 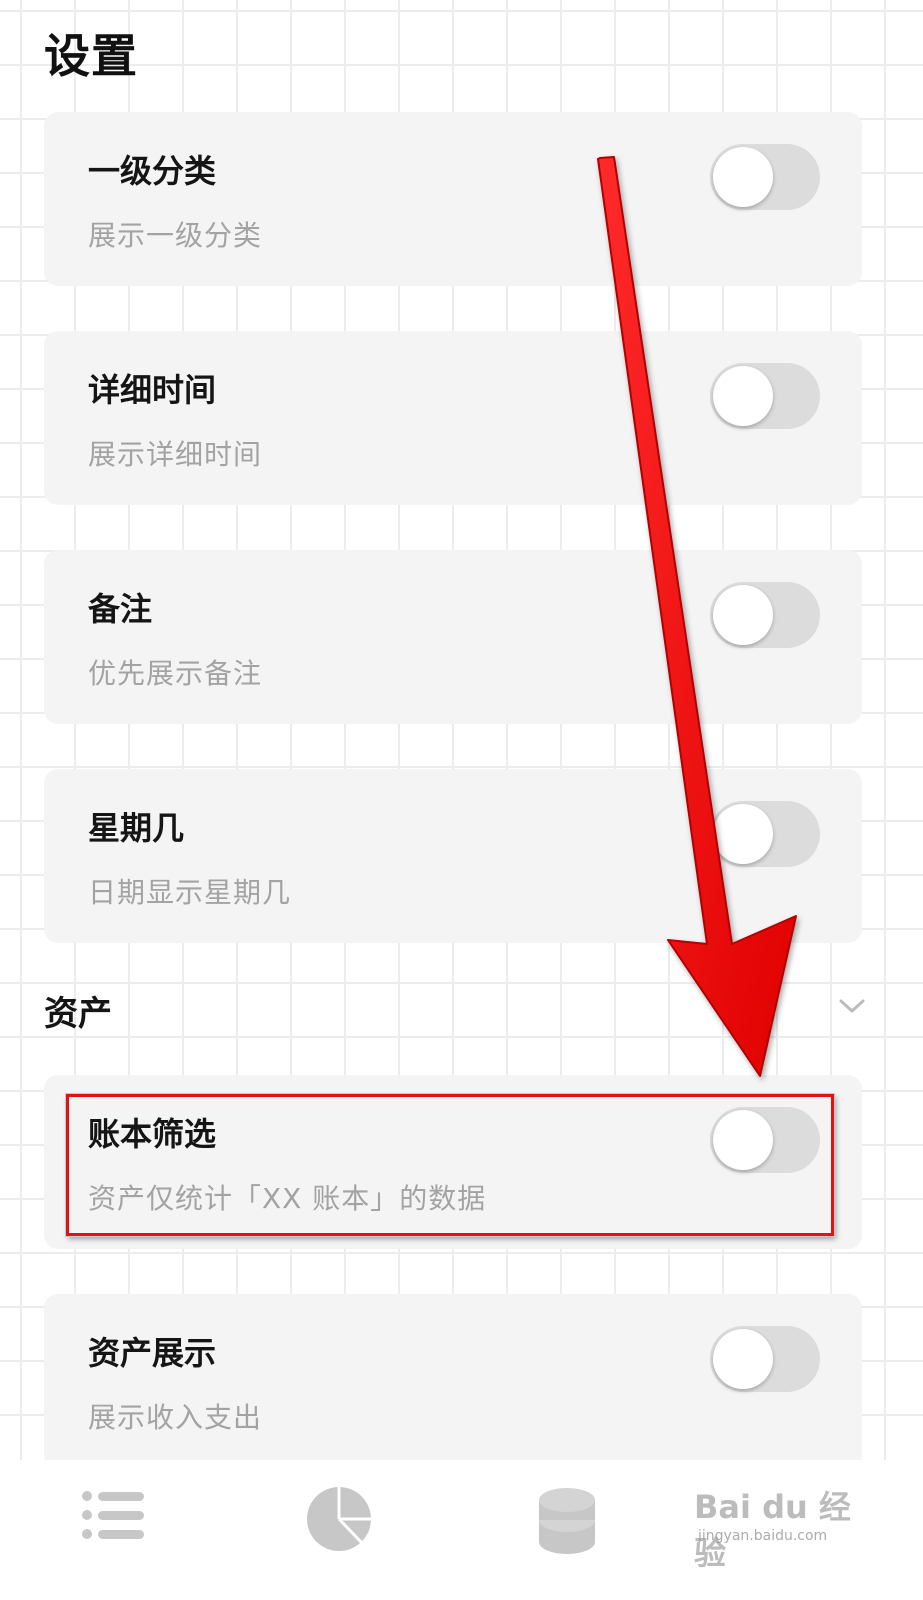 What do you see at coordinates (287, 1198) in the screenshot?
I see `setting-description: 资产仅统计「XX 账本」的数据` at bounding box center [287, 1198].